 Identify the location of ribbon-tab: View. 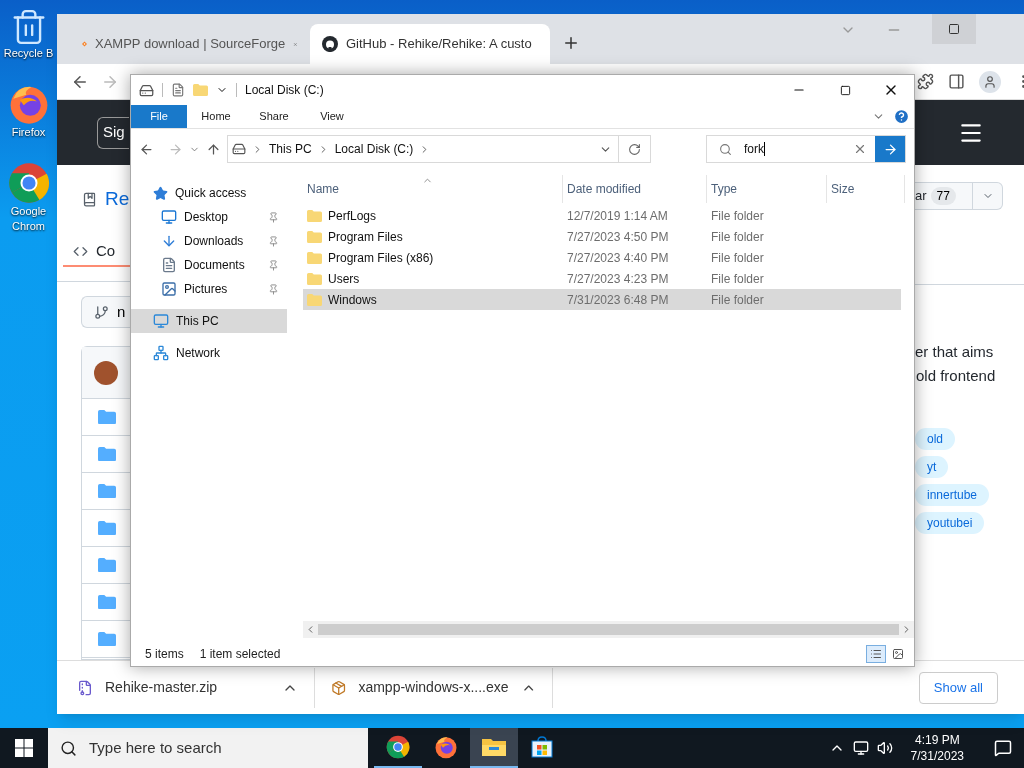
(332, 116).